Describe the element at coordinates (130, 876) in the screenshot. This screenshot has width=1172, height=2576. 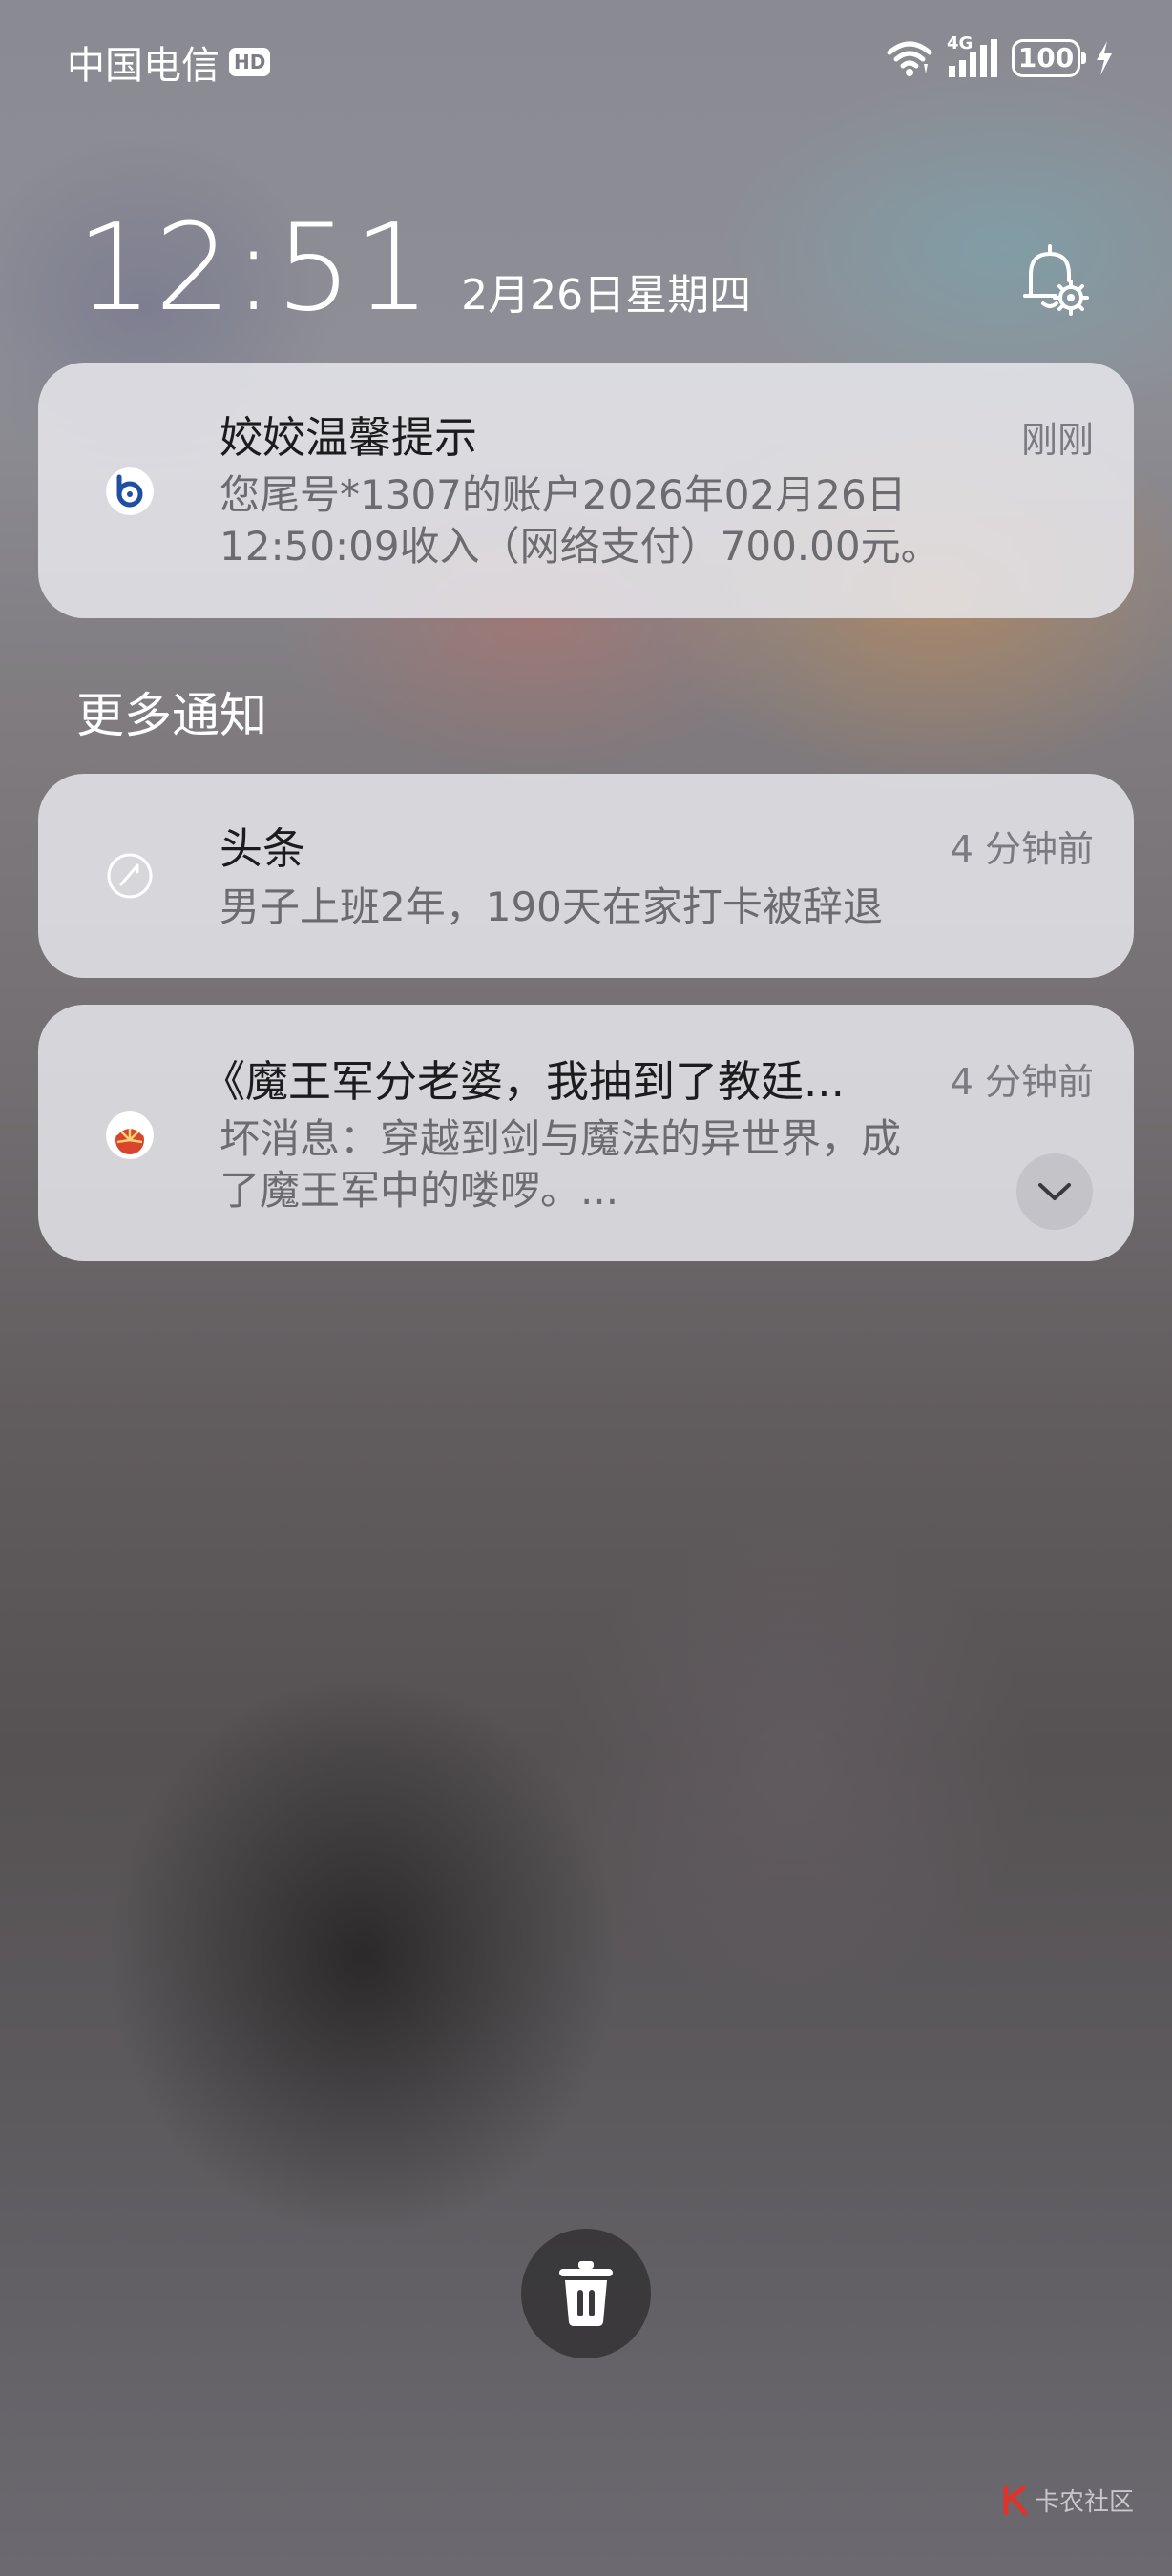
I see `toutiao-app-icon` at that location.